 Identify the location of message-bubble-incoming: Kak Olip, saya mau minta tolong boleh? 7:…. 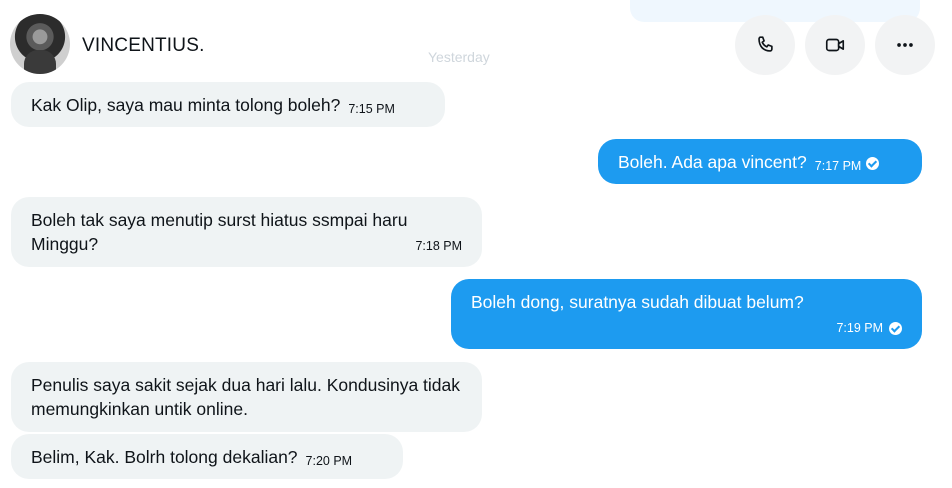
(228, 104).